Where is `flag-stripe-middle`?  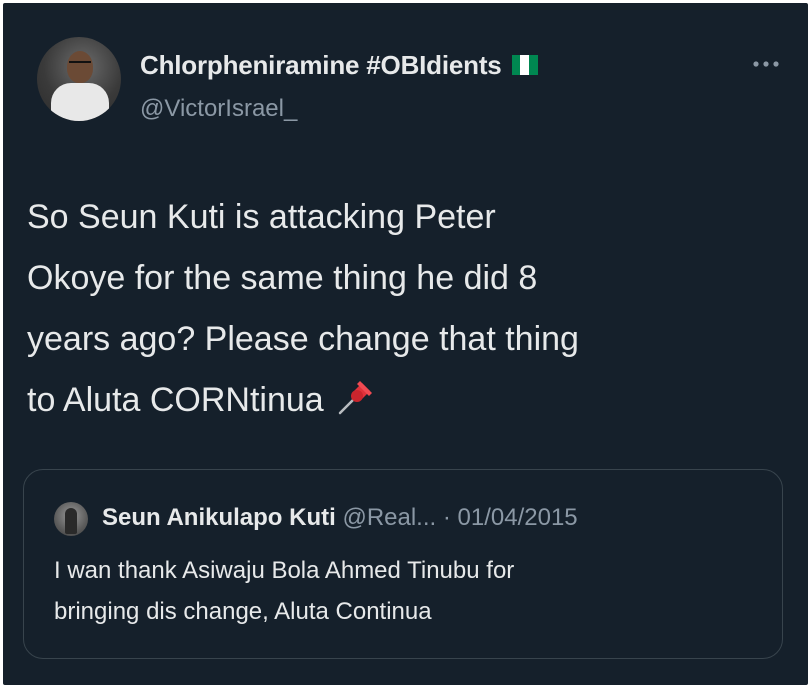
flag-stripe-middle is located at coordinates (524, 65).